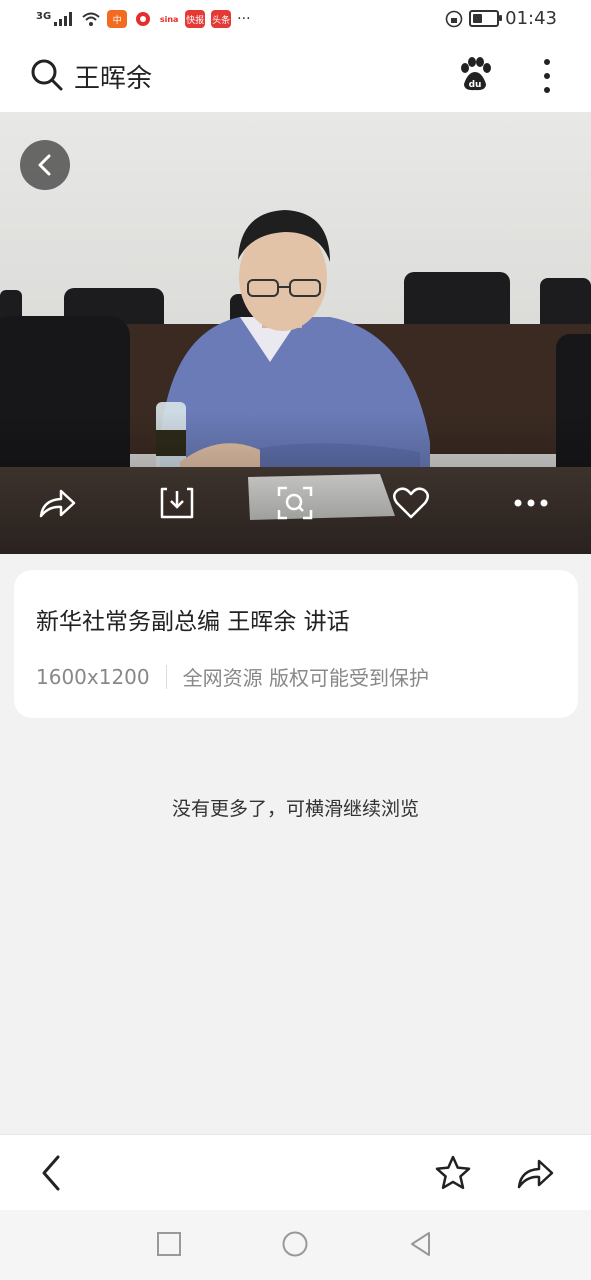 The width and height of the screenshot is (591, 1280). Describe the element at coordinates (52, 1173) in the screenshot. I see `back-icon` at that location.